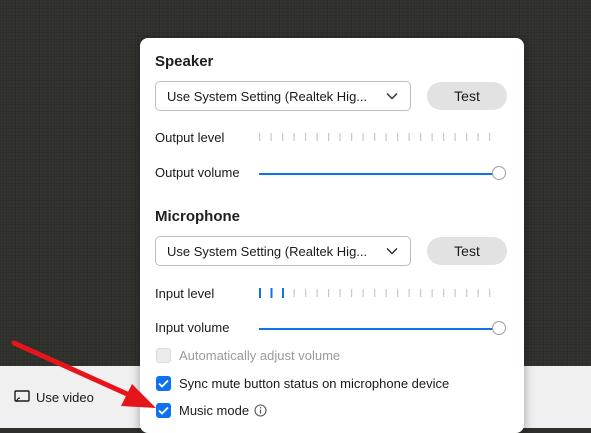 The height and width of the screenshot is (433, 591). Describe the element at coordinates (260, 410) in the screenshot. I see `info-icon` at that location.